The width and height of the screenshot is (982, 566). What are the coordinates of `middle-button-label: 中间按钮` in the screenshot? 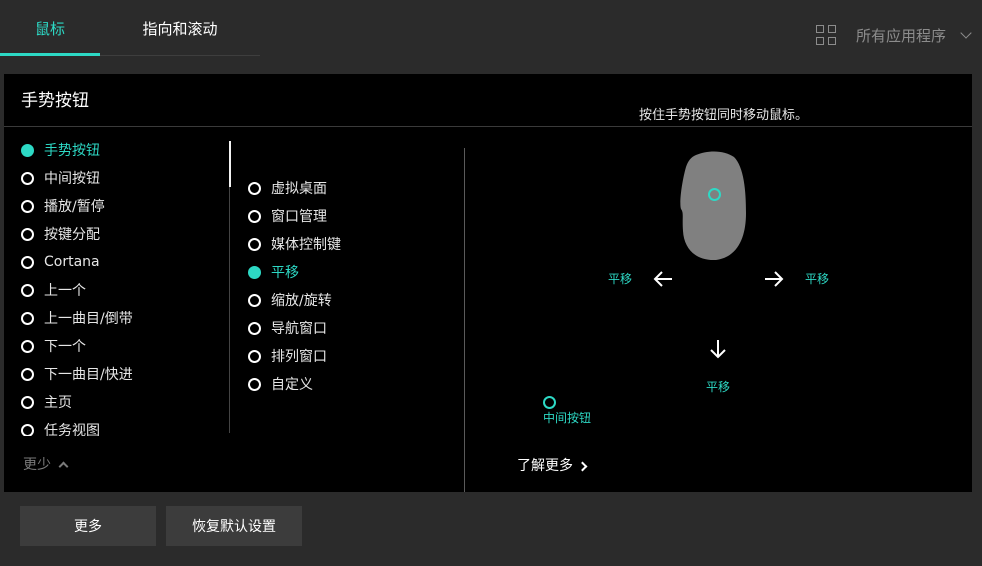 It's located at (567, 418).